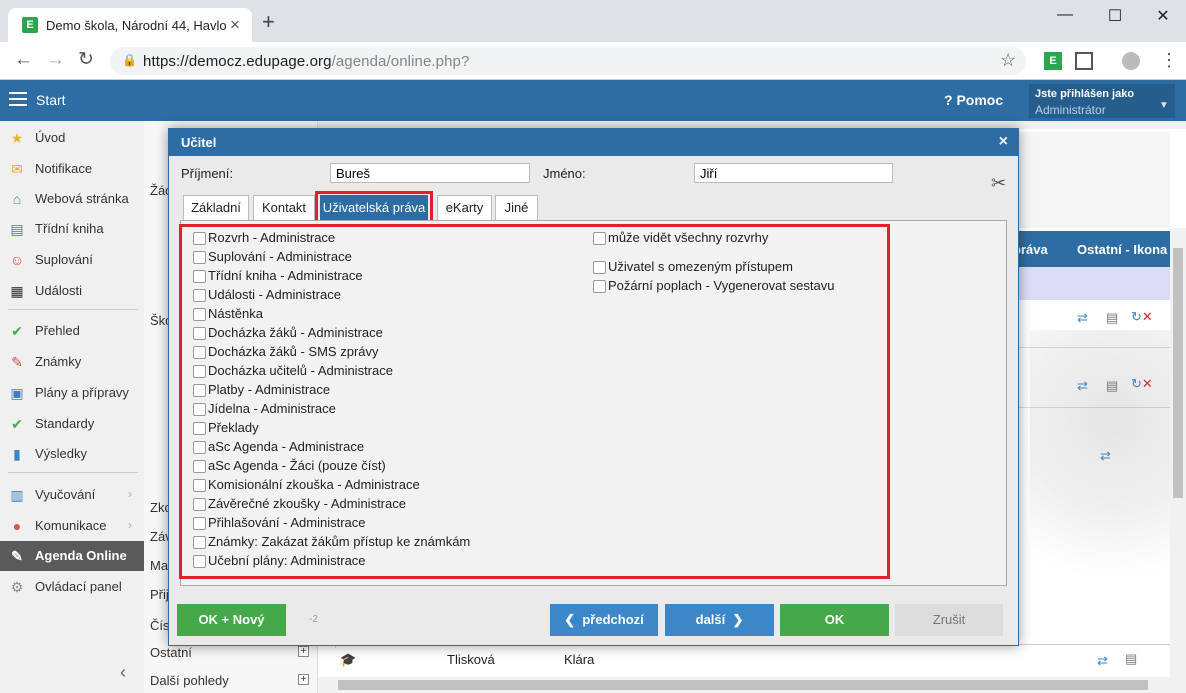 This screenshot has height=693, width=1186. Describe the element at coordinates (216, 208) in the screenshot. I see `tab-basic: Základní` at that location.